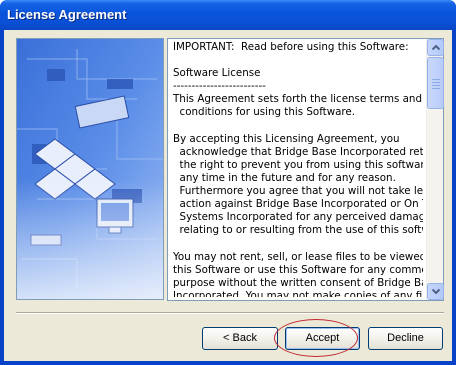 The height and width of the screenshot is (365, 456). Describe the element at coordinates (435, 169) in the screenshot. I see `vertical-scrollbar` at that location.